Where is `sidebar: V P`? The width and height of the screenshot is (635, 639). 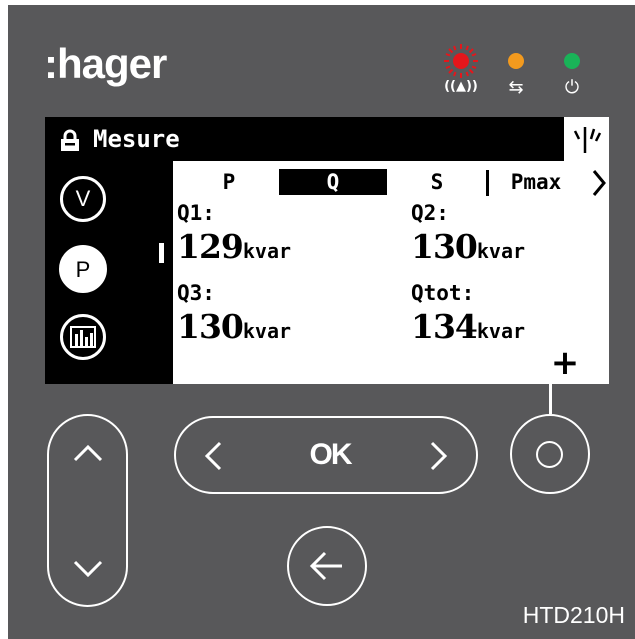
sidebar: V P is located at coordinates (109, 272).